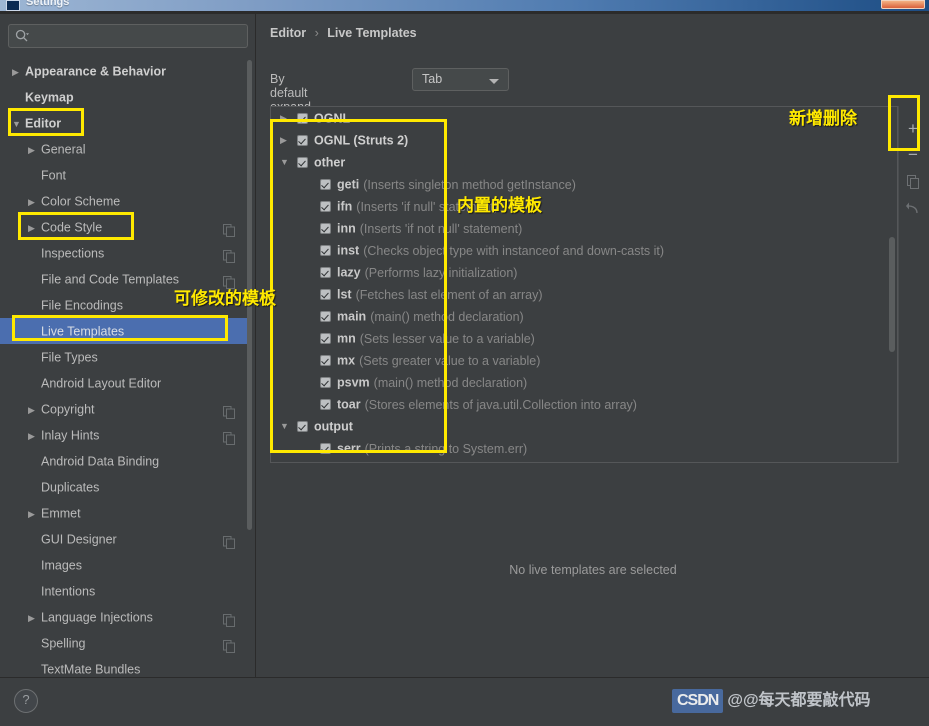 The image size is (929, 726). What do you see at coordinates (124, 666) in the screenshot?
I see `sidebar-item-textmate-bundles: TextMate Bundles` at bounding box center [124, 666].